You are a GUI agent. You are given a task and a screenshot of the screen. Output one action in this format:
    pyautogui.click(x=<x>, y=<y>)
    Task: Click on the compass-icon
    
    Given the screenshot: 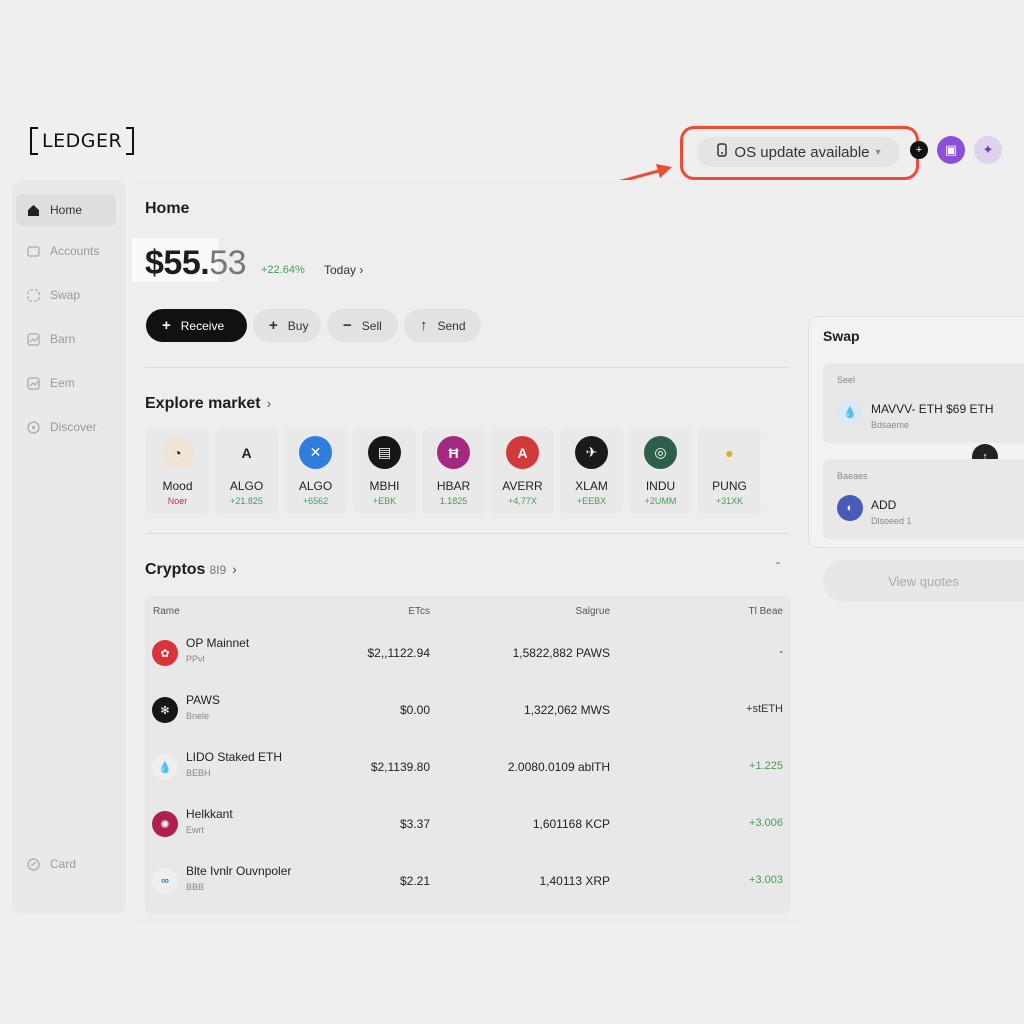 What is the action you would take?
    pyautogui.click(x=33, y=427)
    